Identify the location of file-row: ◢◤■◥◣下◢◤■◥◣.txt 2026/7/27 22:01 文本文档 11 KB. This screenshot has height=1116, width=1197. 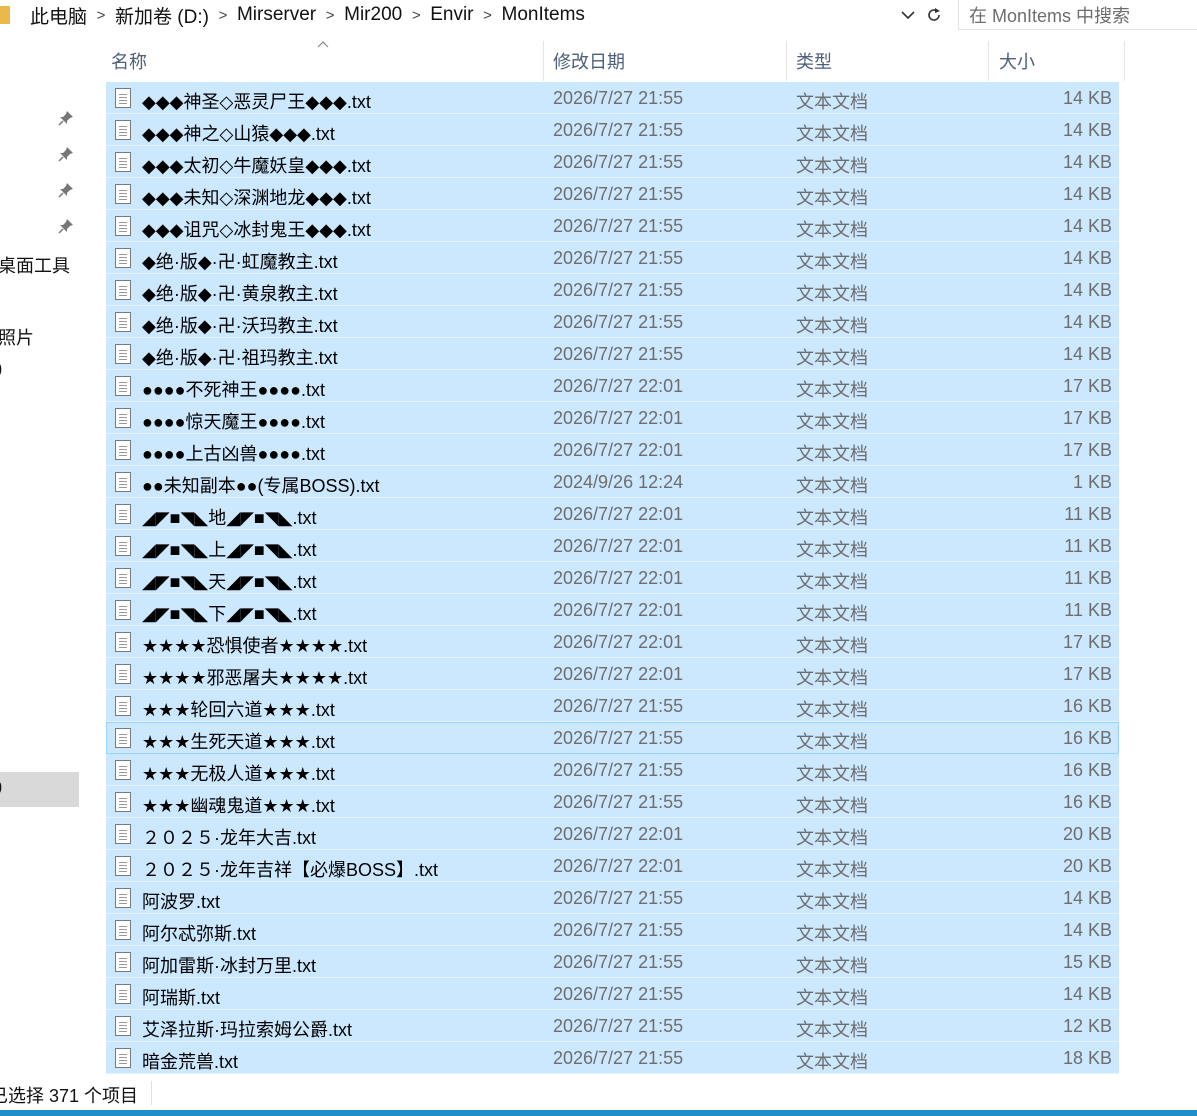
(612, 610).